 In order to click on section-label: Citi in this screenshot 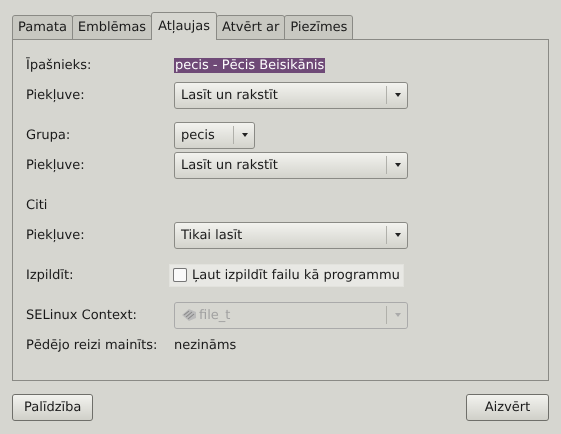, I will do `click(37, 205)`.